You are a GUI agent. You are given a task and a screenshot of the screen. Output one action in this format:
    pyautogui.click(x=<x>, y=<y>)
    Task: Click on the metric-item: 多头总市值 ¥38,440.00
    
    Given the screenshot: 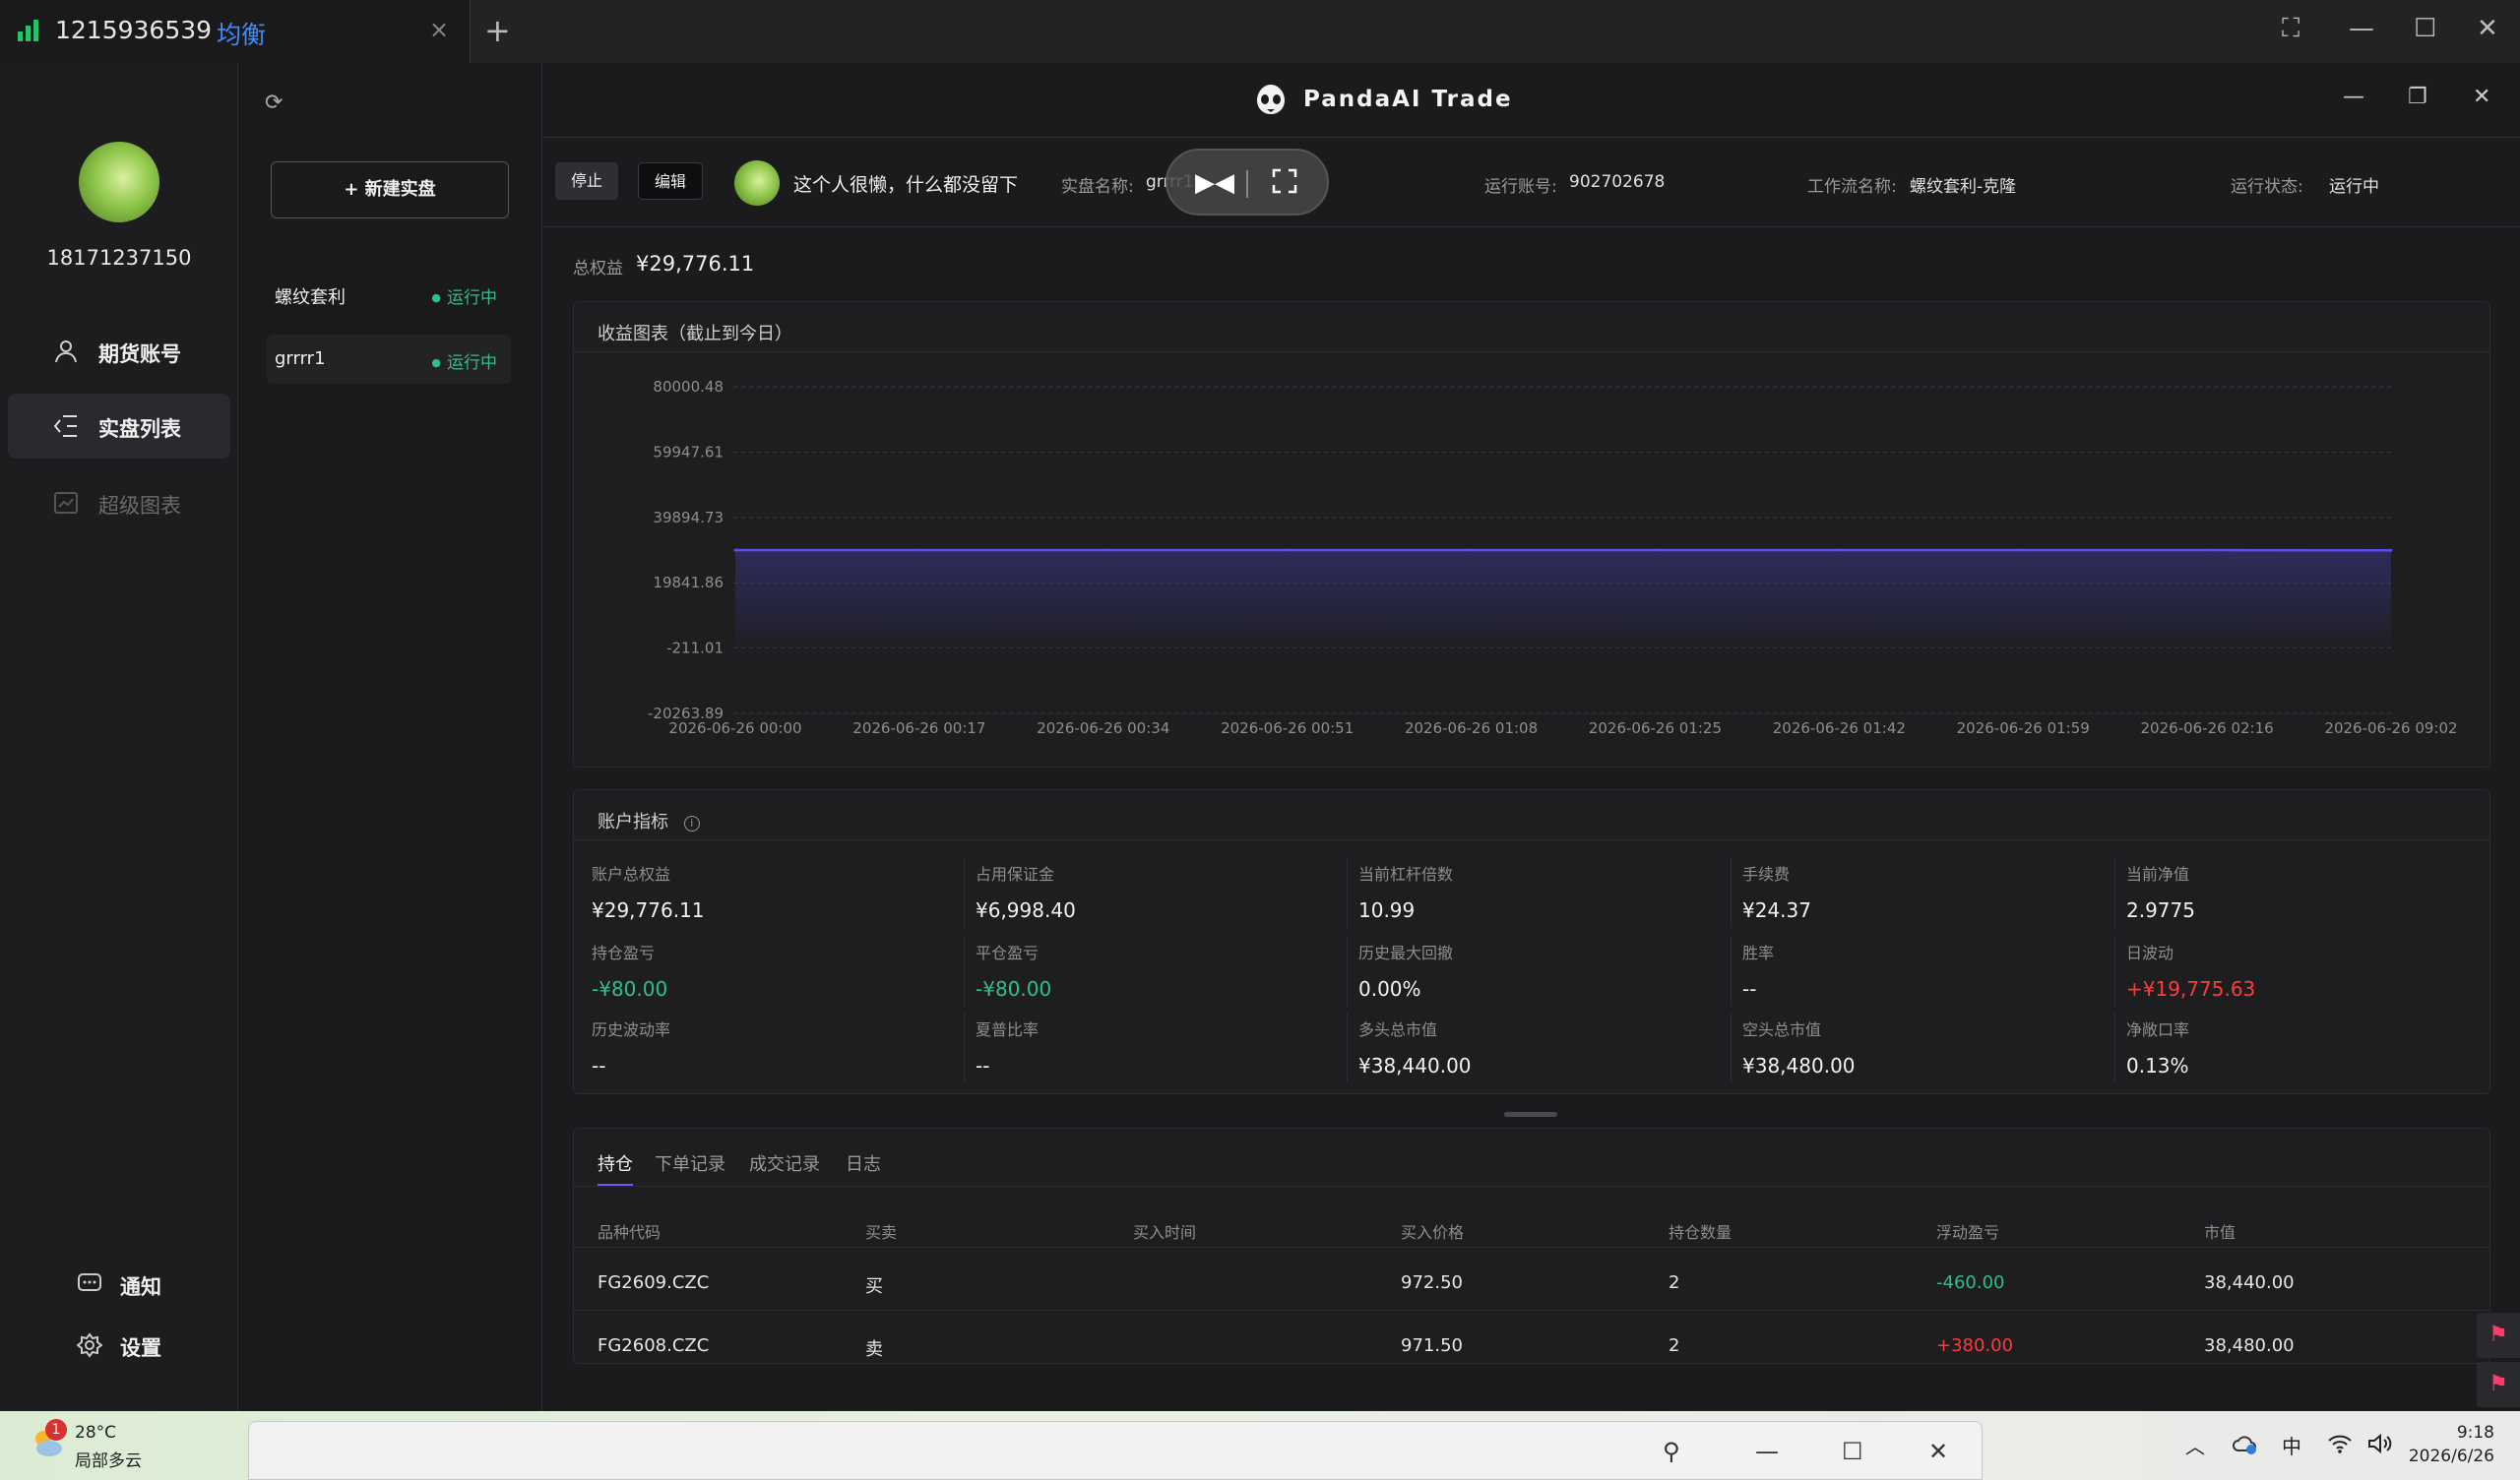 What is the action you would take?
    pyautogui.click(x=1535, y=1047)
    